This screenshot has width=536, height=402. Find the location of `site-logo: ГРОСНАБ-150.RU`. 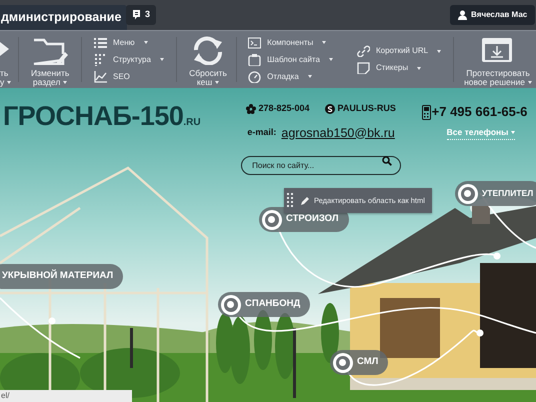

site-logo: ГРОСНАБ-150.RU is located at coordinates (102, 137).